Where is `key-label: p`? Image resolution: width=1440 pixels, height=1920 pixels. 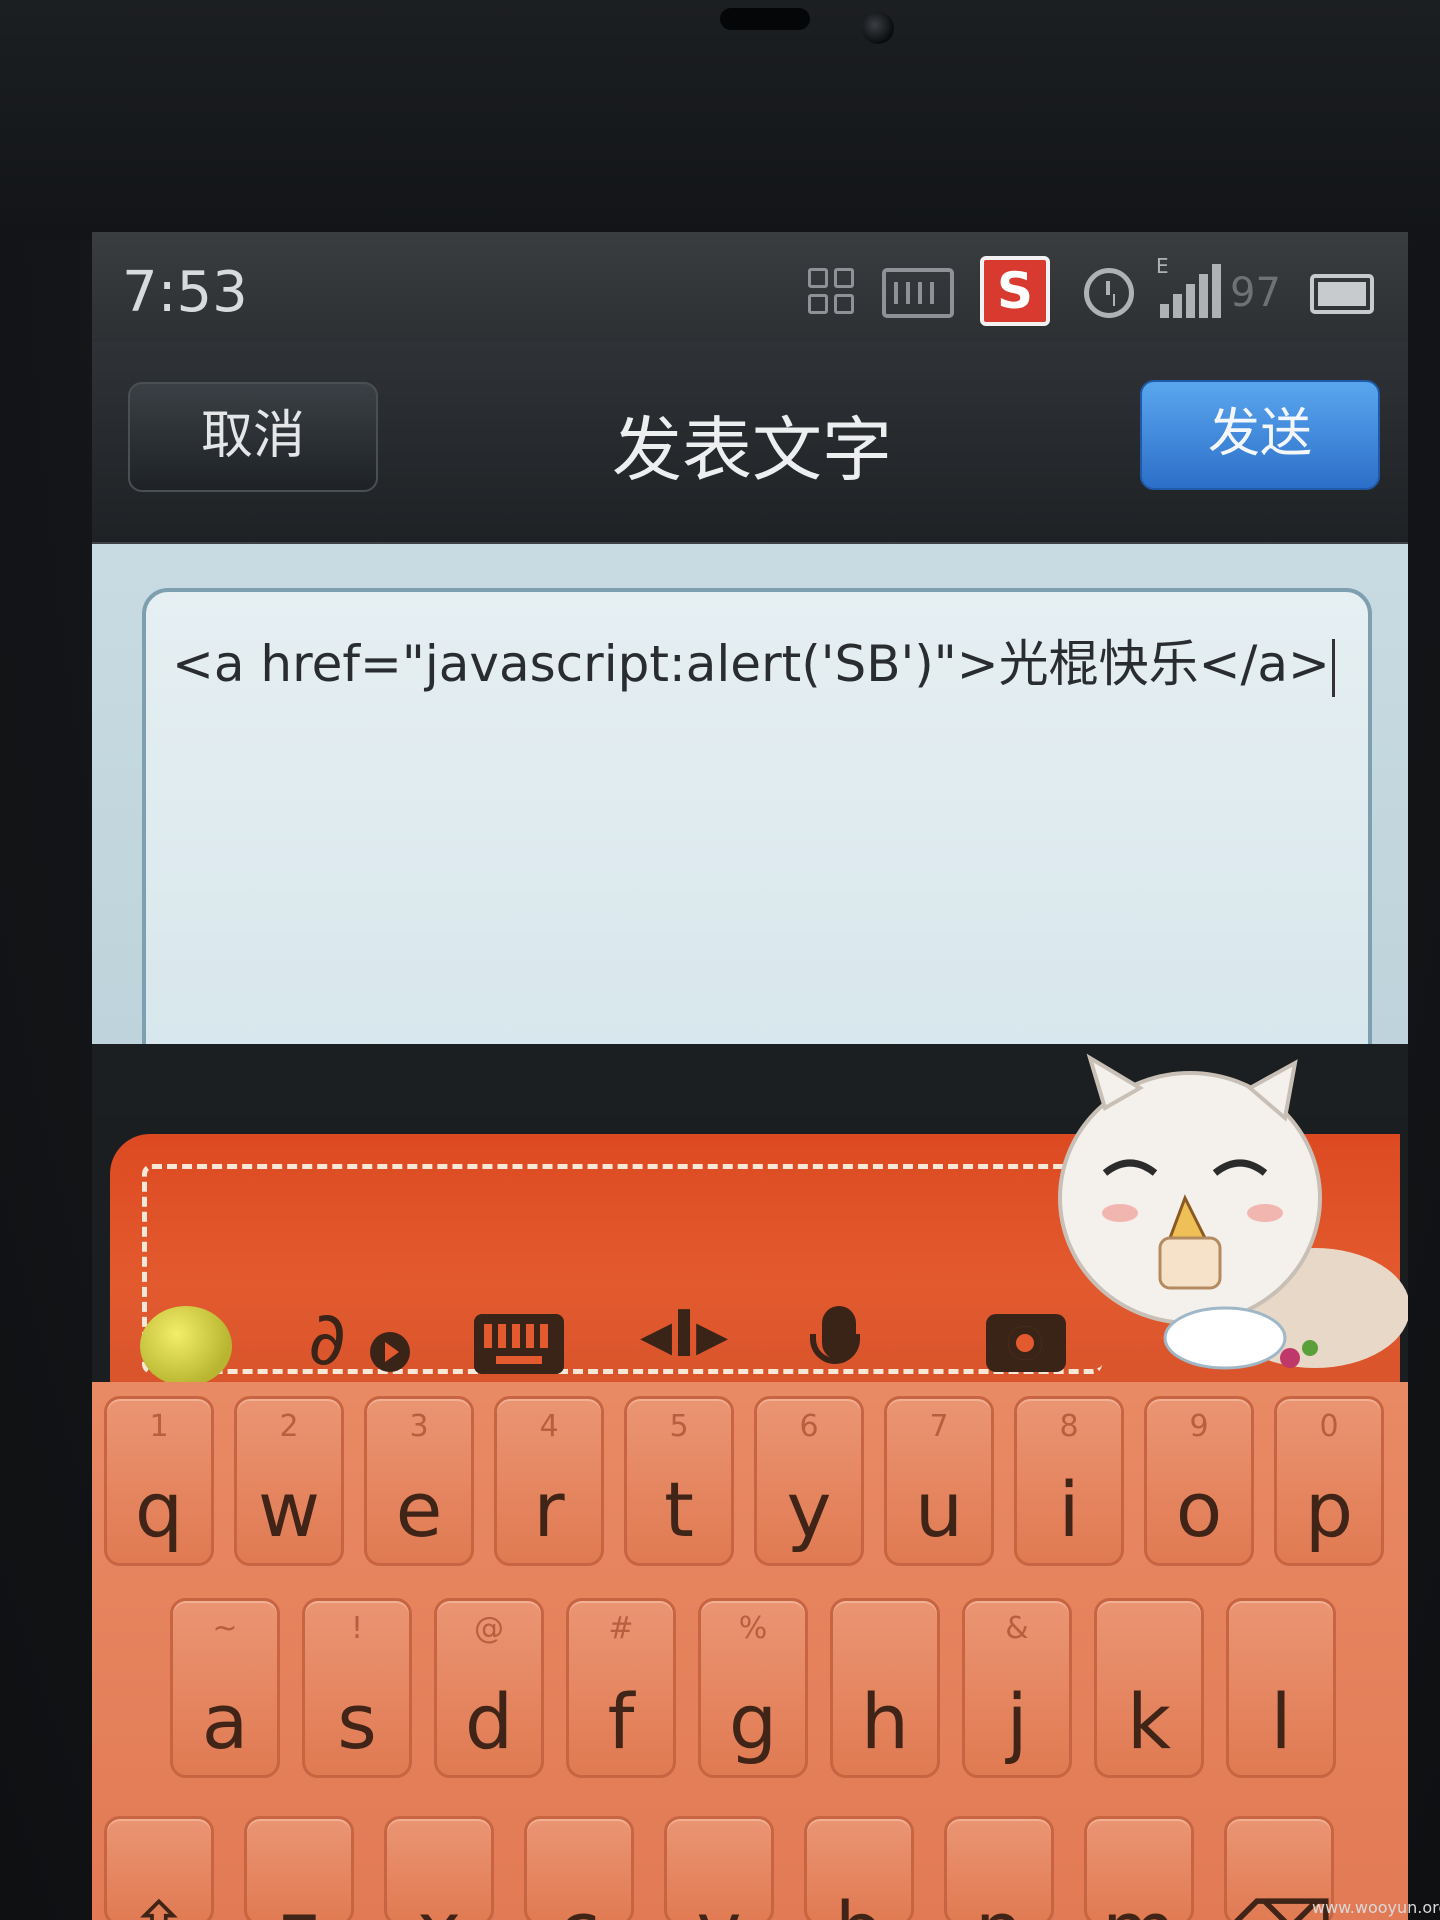 key-label: p is located at coordinates (1329, 1509).